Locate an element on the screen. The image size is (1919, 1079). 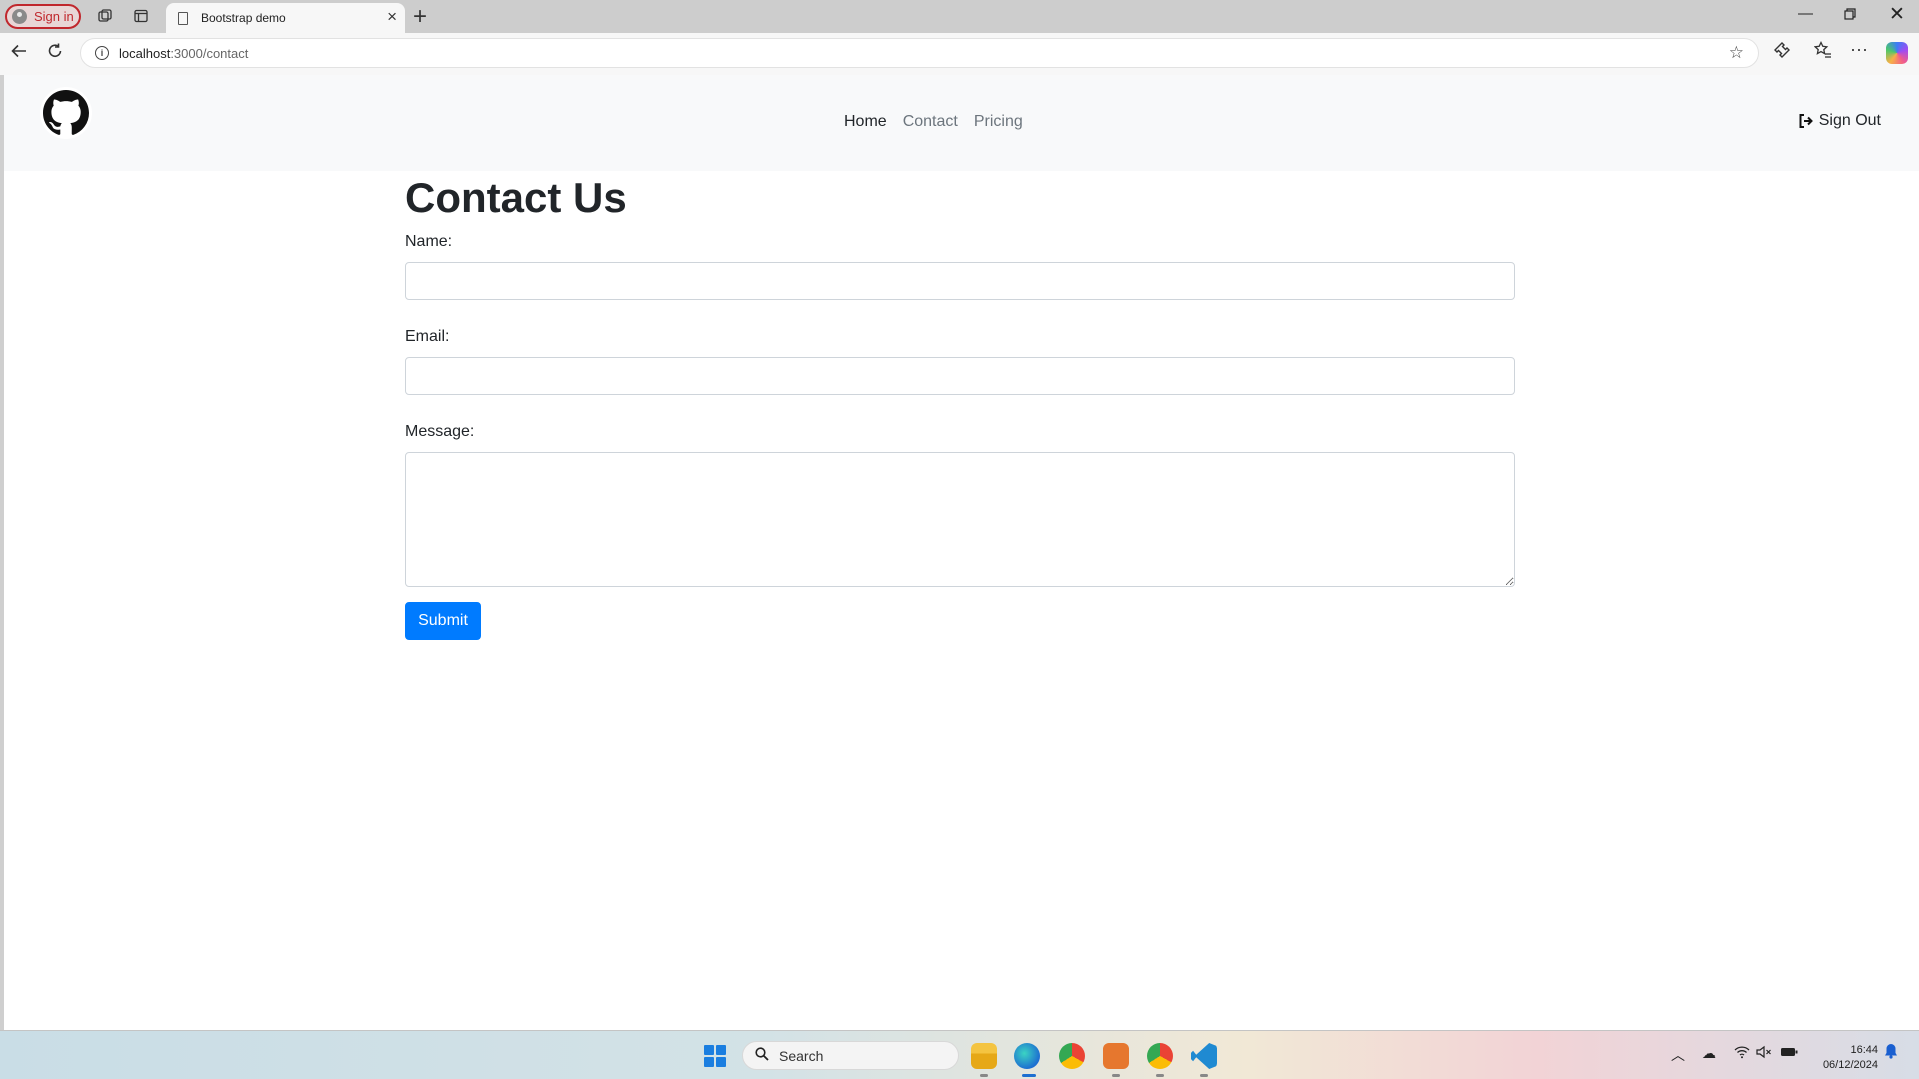
clock-date: 06/12/2024 is located at coordinates (1850, 1065).